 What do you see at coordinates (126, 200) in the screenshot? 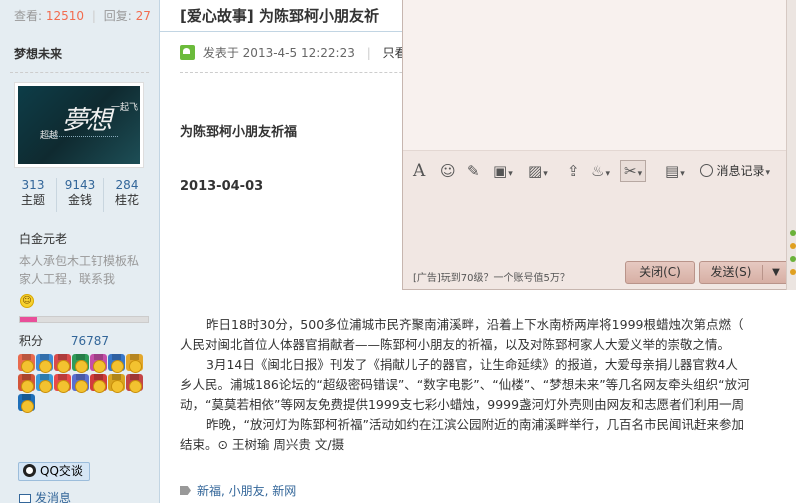
I see `stat-label: 桂花` at bounding box center [126, 200].